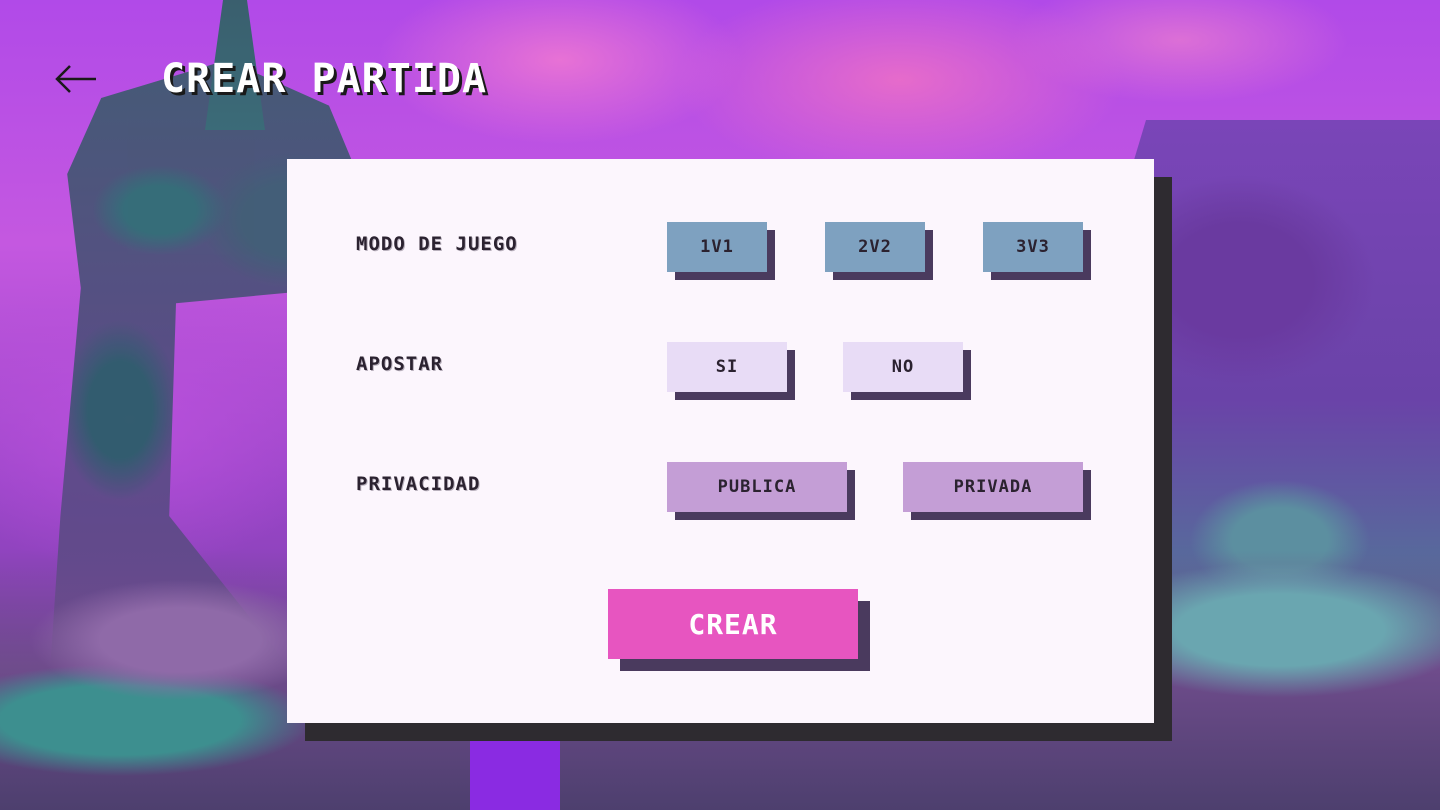 The height and width of the screenshot is (810, 1440). I want to click on page-title: CREAR PARTIDA, so click(324, 79).